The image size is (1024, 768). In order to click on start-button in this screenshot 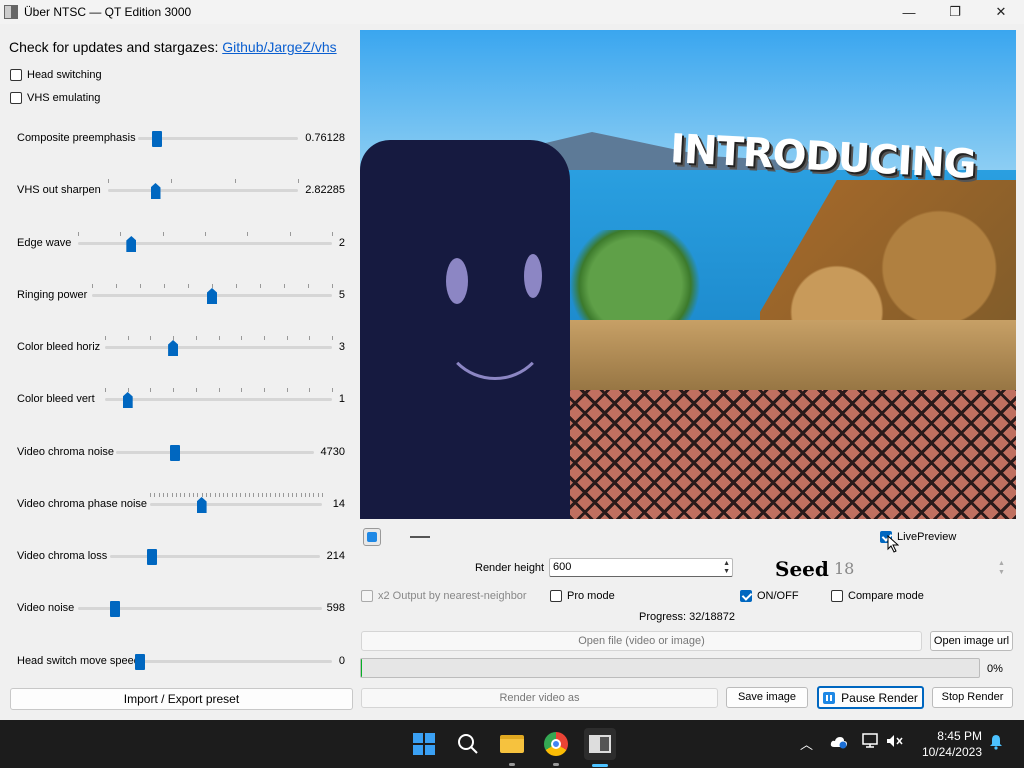, I will do `click(424, 744)`.